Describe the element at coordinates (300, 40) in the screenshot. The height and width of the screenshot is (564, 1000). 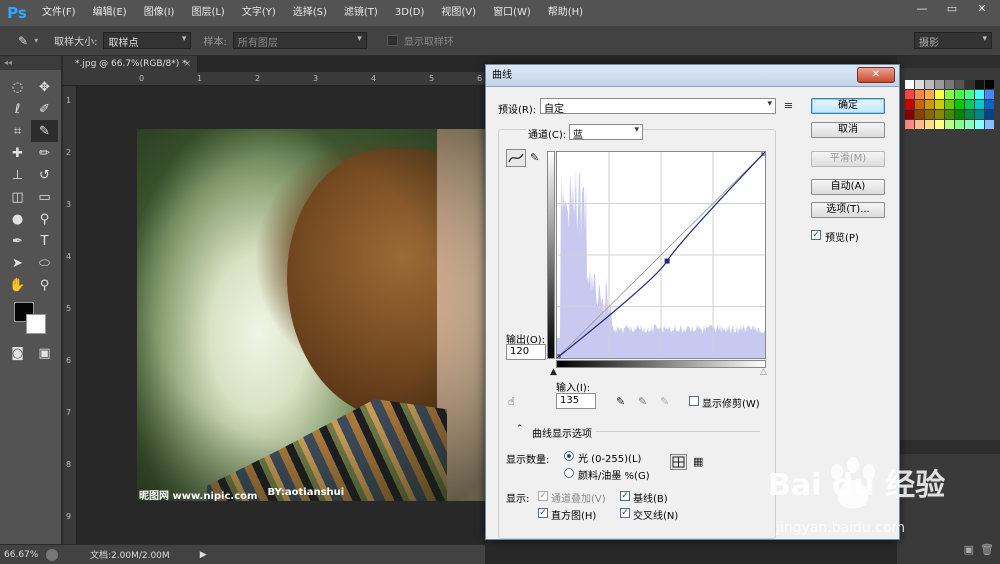
I see `sample-select: 所有图层` at that location.